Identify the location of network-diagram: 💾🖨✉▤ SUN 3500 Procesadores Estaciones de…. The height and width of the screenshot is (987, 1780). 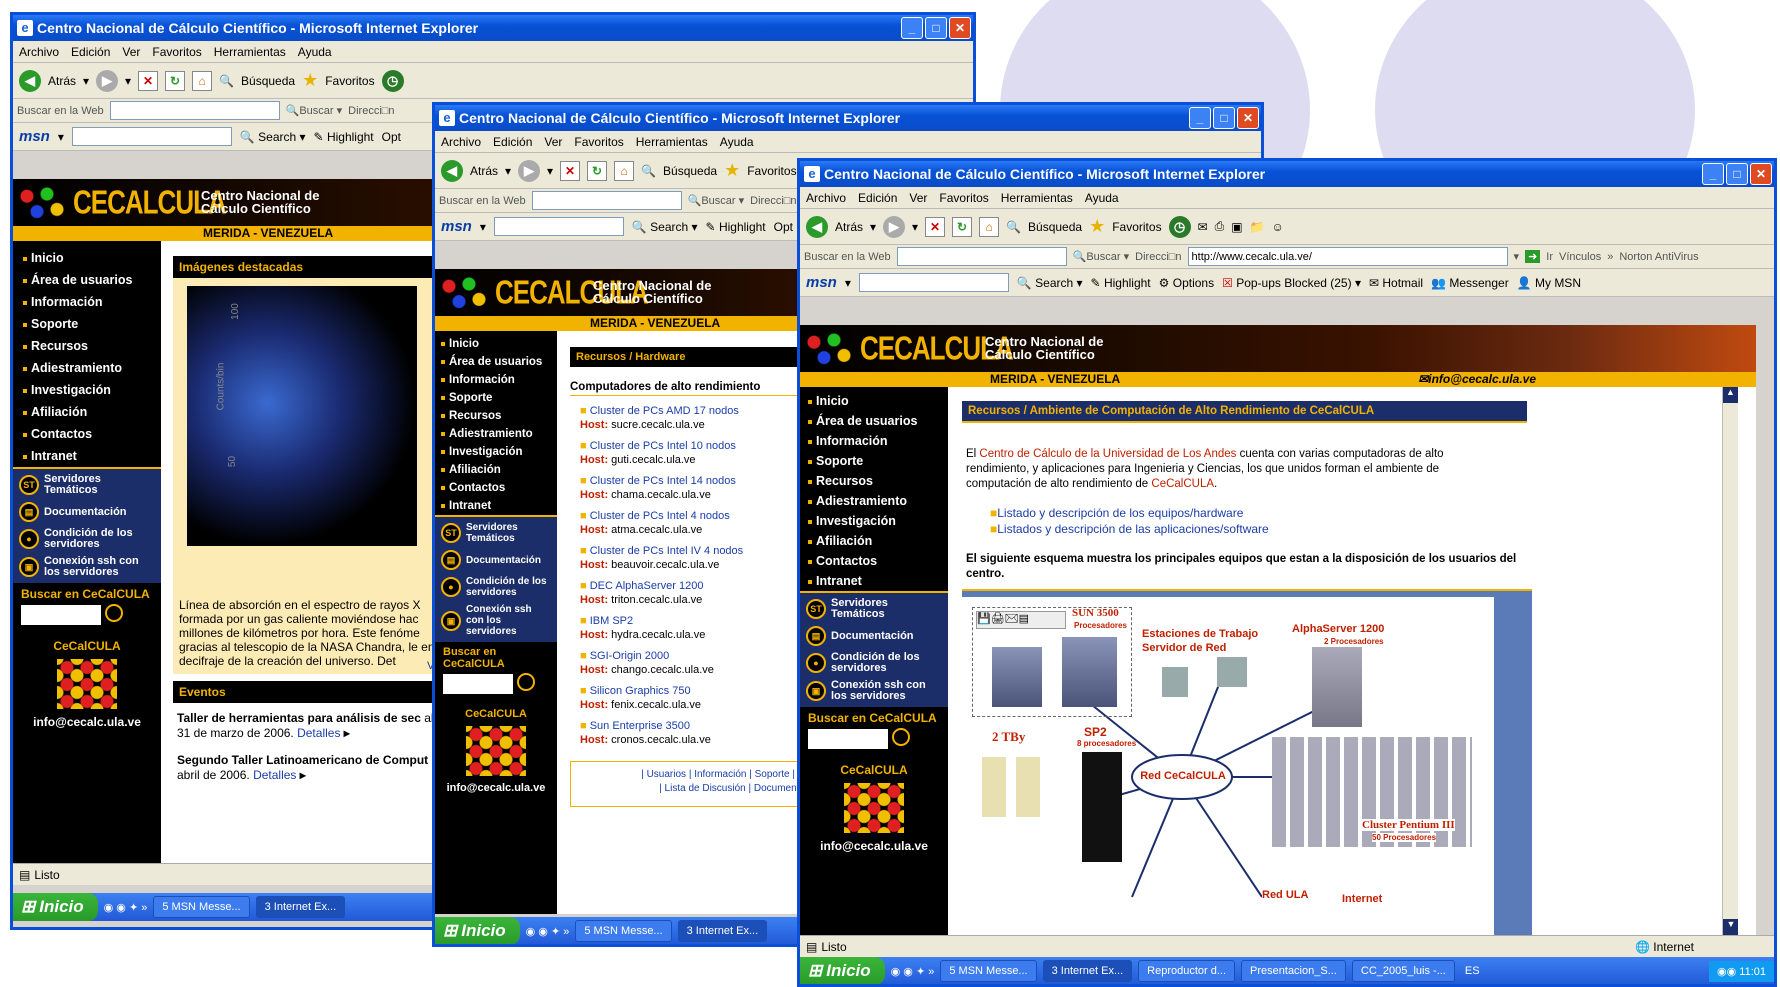
(1247, 762).